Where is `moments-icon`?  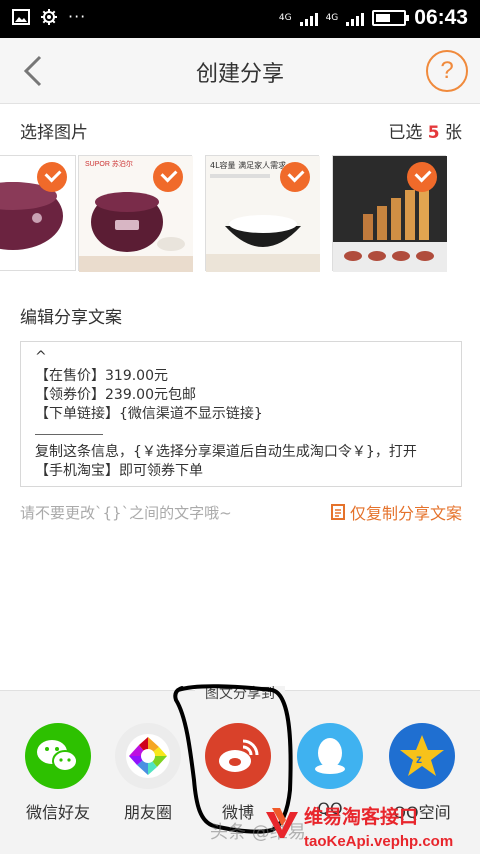 moments-icon is located at coordinates (148, 756).